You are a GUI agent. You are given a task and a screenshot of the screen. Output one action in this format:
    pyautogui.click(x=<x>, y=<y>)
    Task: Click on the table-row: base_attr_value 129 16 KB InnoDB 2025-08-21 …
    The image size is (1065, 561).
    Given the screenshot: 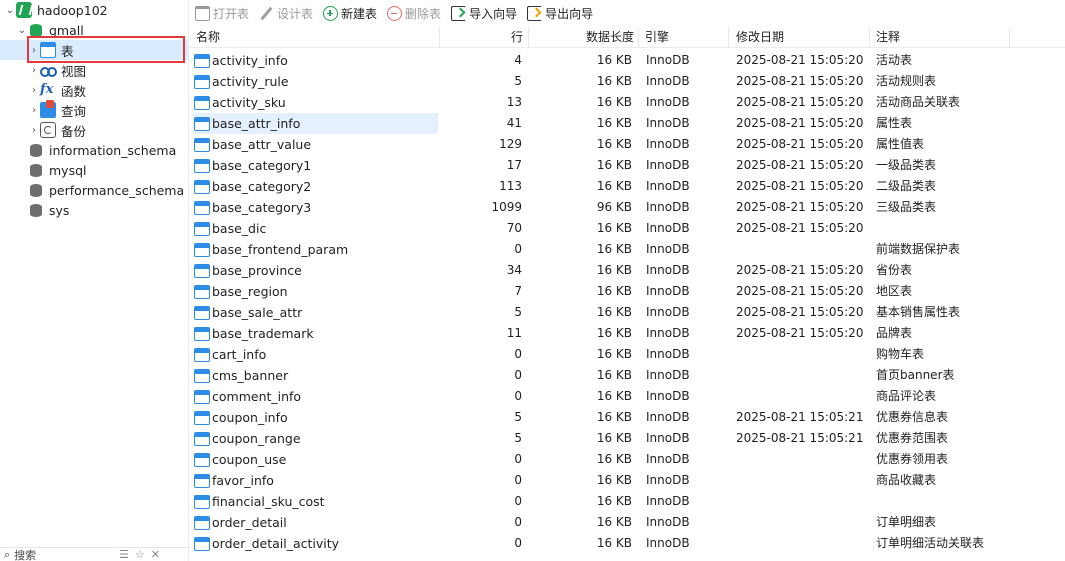 What is the action you would take?
    pyautogui.click(x=627, y=144)
    